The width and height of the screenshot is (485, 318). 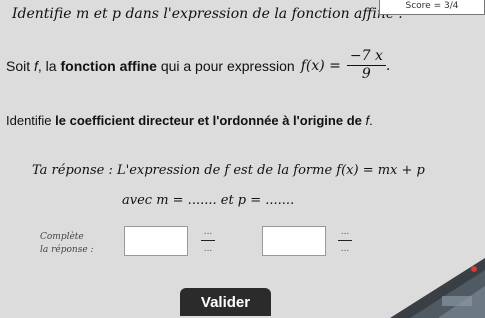 What do you see at coordinates (67, 250) in the screenshot?
I see `complete-label-line2: la réponse :` at bounding box center [67, 250].